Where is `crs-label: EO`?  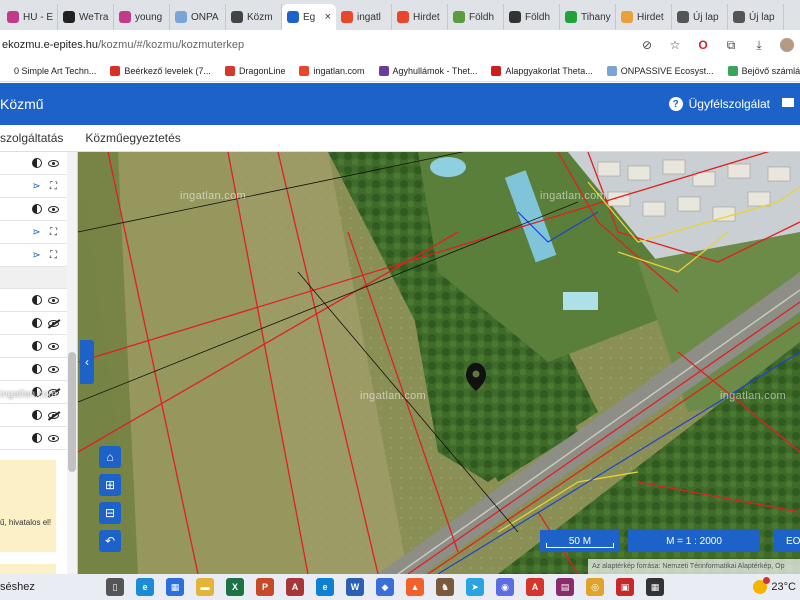
crs-label: EO is located at coordinates (793, 541).